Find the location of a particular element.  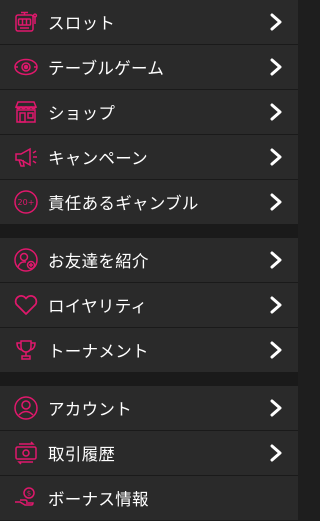

slot-machine-icon is located at coordinates (26, 22).